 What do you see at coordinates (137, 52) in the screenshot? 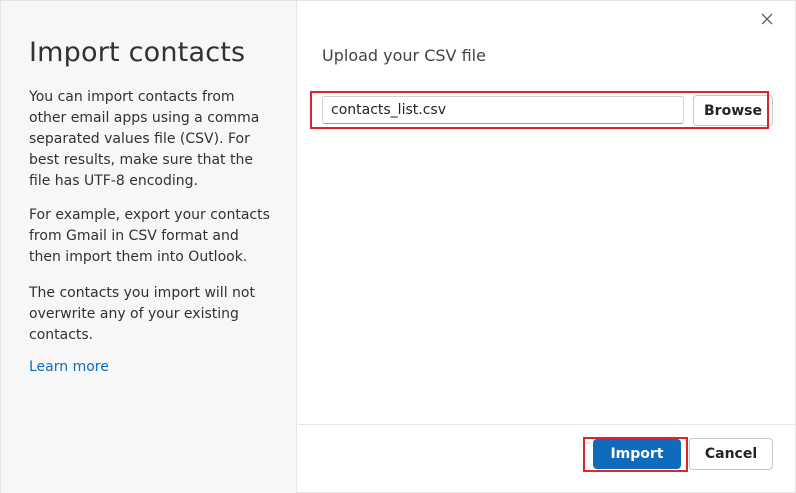
I see `dialog-title: Import contacts` at bounding box center [137, 52].